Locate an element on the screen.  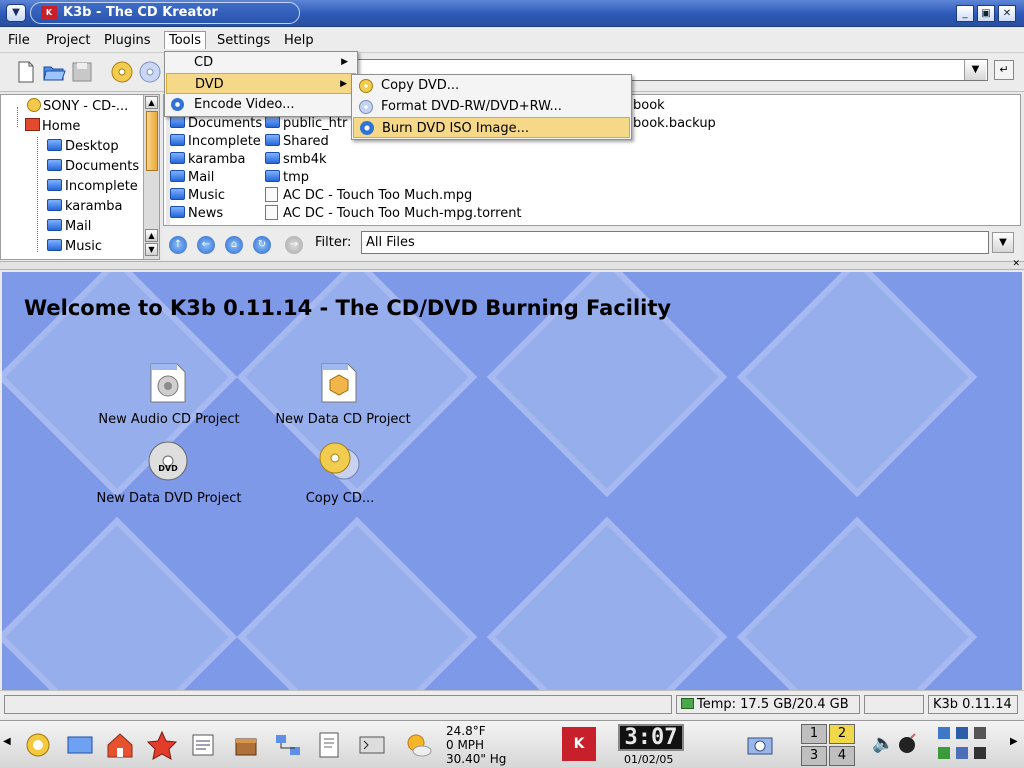
file-item: karamba is located at coordinates (207, 160).